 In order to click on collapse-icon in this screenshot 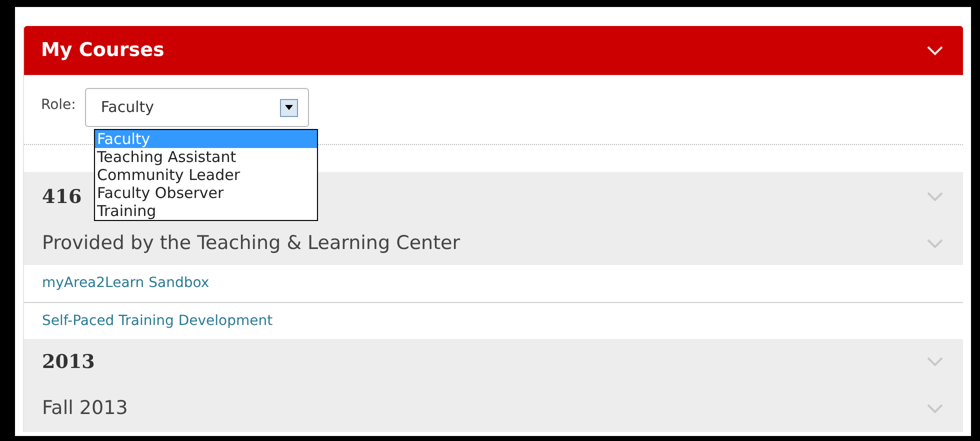, I will do `click(935, 51)`.